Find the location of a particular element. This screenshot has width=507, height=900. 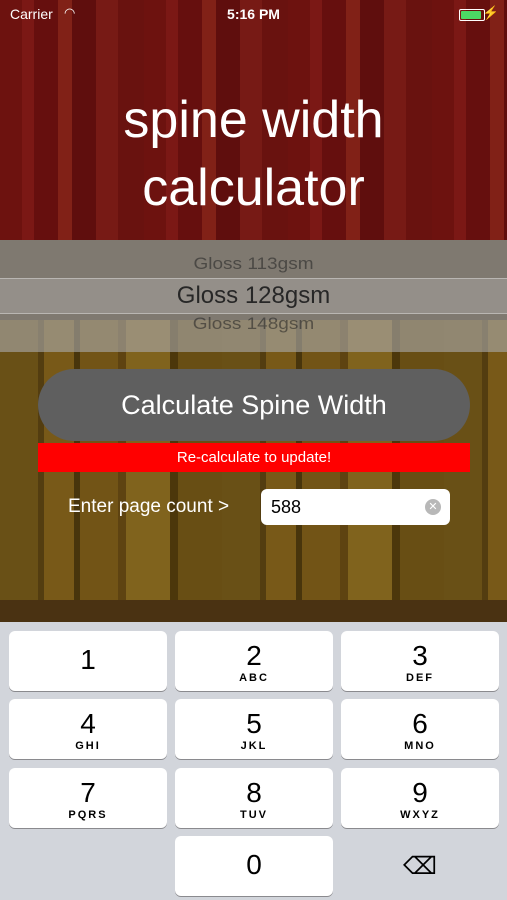

key-letters: TUV is located at coordinates (254, 815).